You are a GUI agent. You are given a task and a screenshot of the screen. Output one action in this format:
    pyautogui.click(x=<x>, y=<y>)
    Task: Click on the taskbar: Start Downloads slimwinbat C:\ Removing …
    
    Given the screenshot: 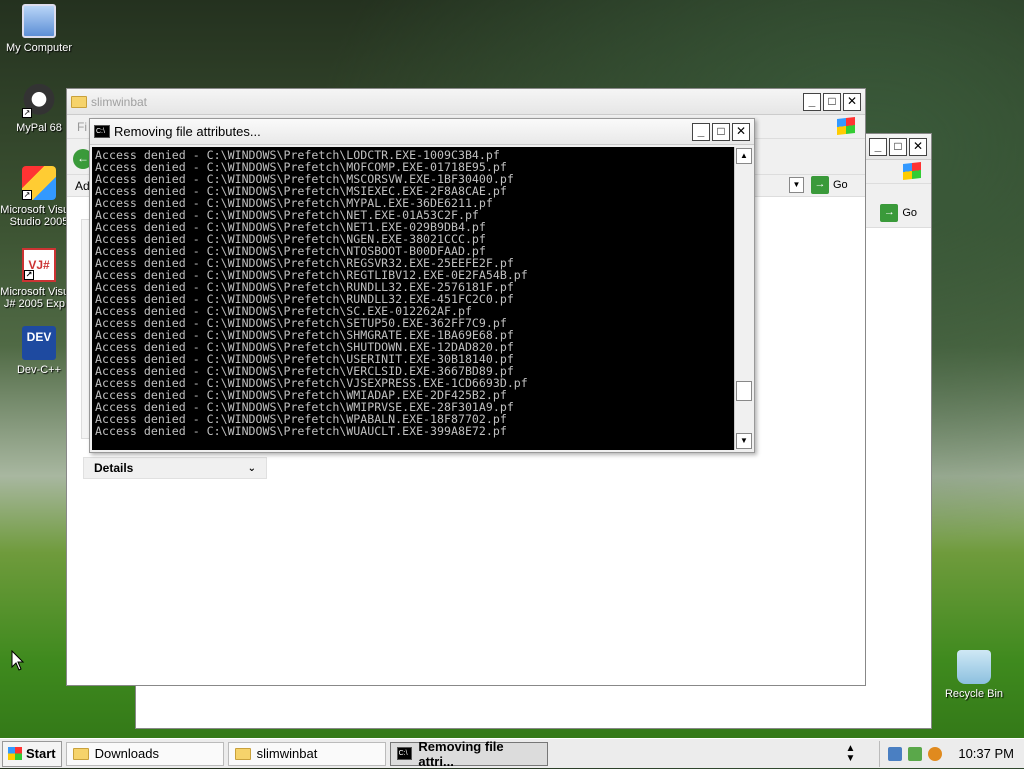 What is the action you would take?
    pyautogui.click(x=512, y=753)
    